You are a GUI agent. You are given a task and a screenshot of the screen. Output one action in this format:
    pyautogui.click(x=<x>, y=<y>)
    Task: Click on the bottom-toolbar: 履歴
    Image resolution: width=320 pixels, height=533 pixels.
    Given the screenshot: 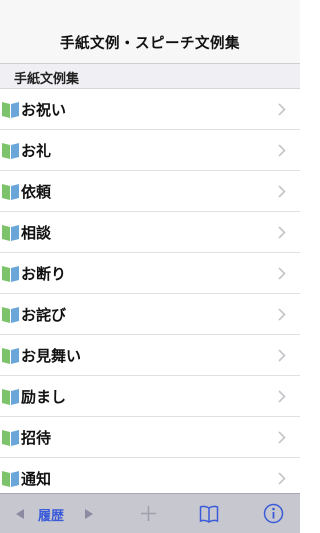 What is the action you would take?
    pyautogui.click(x=150, y=513)
    